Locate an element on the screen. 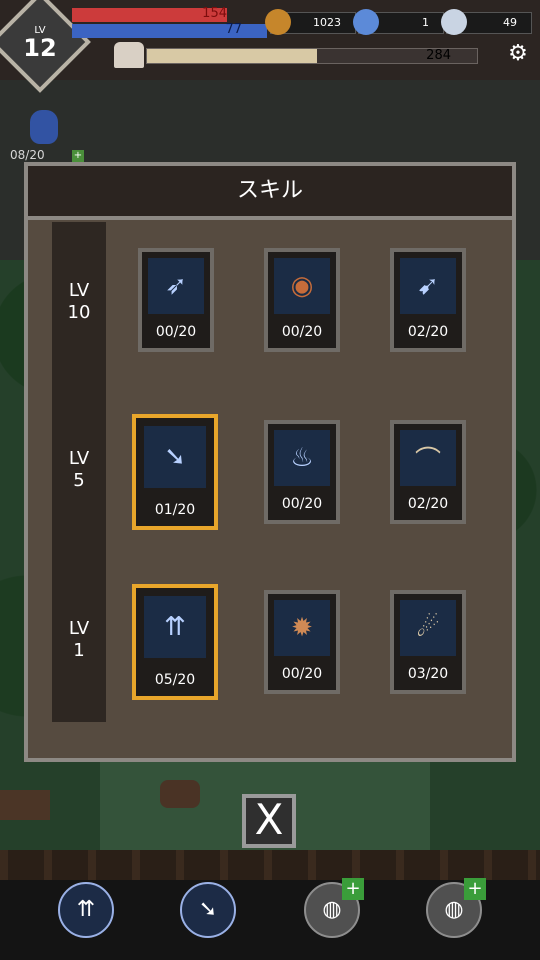 The image size is (540, 960). skill-slot-9: ☄ 03/20 is located at coordinates (428, 642).